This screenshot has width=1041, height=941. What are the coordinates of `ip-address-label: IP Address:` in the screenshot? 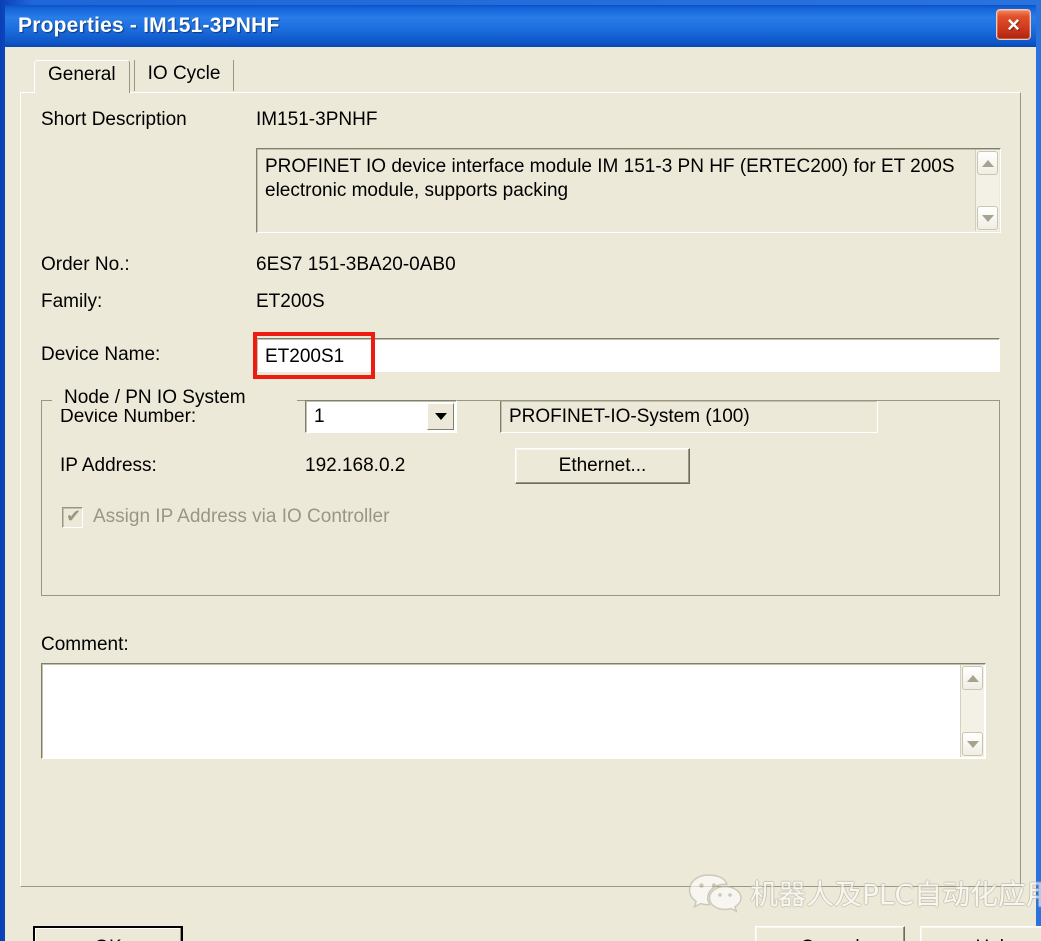 It's located at (108, 465).